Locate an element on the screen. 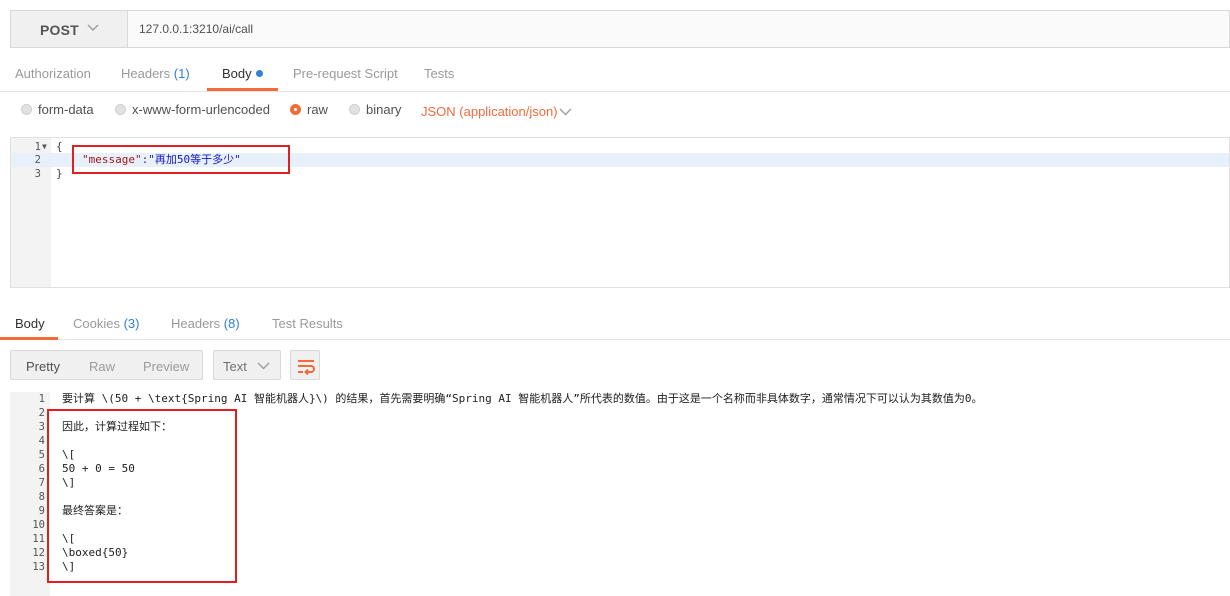 The height and width of the screenshot is (596, 1230). tab-label: Tests is located at coordinates (439, 73).